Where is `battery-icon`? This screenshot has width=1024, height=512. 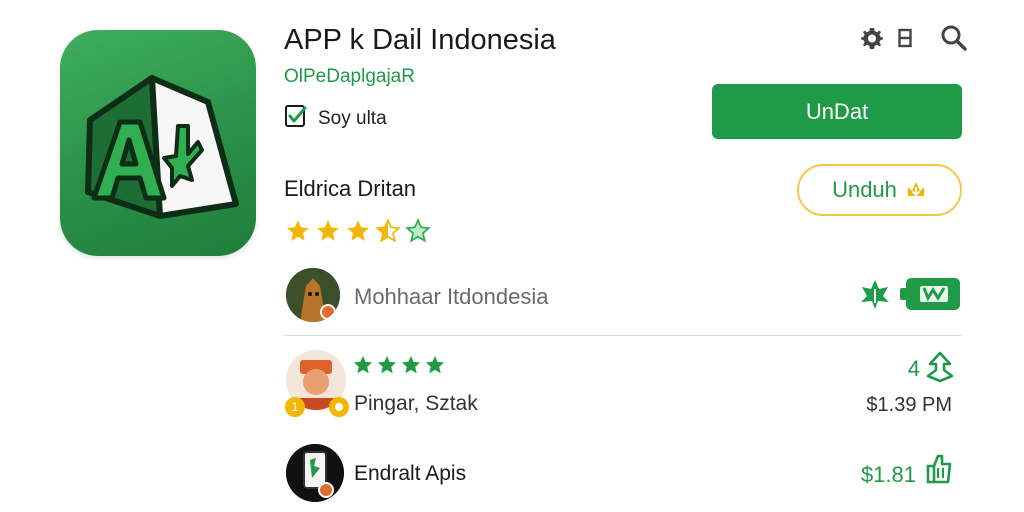
battery-icon is located at coordinates (931, 296).